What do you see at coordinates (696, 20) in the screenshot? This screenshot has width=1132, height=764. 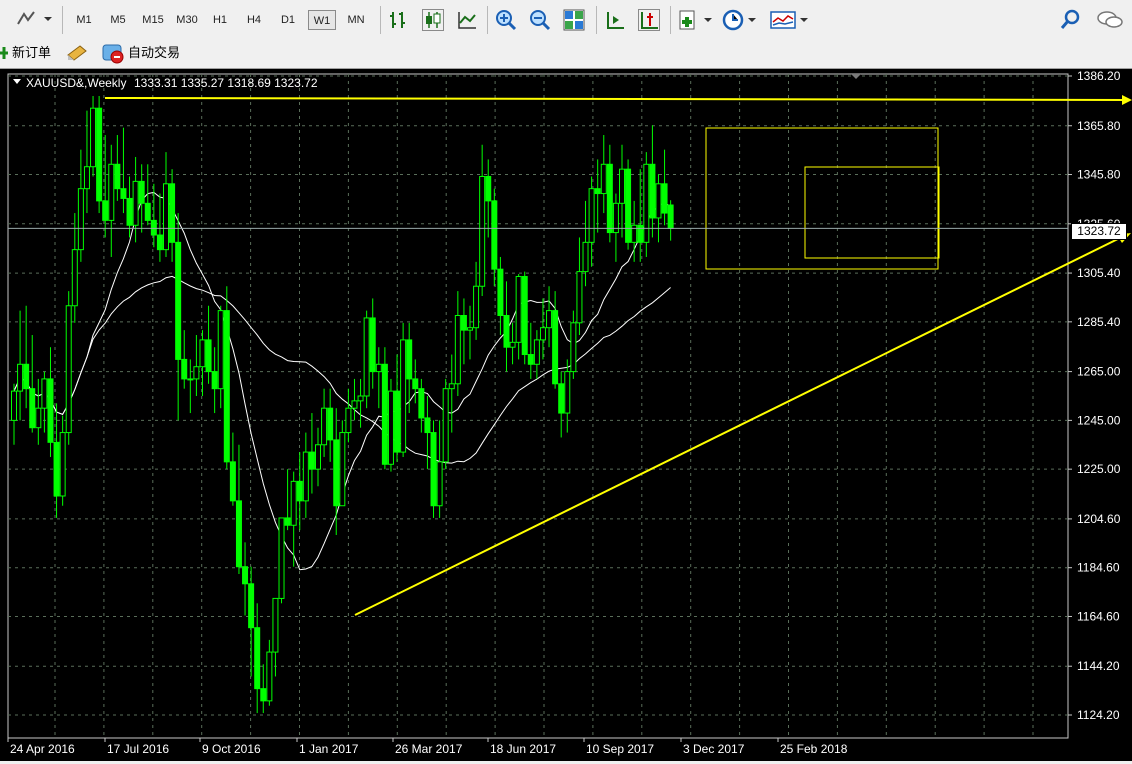 I see `indicators-icon` at bounding box center [696, 20].